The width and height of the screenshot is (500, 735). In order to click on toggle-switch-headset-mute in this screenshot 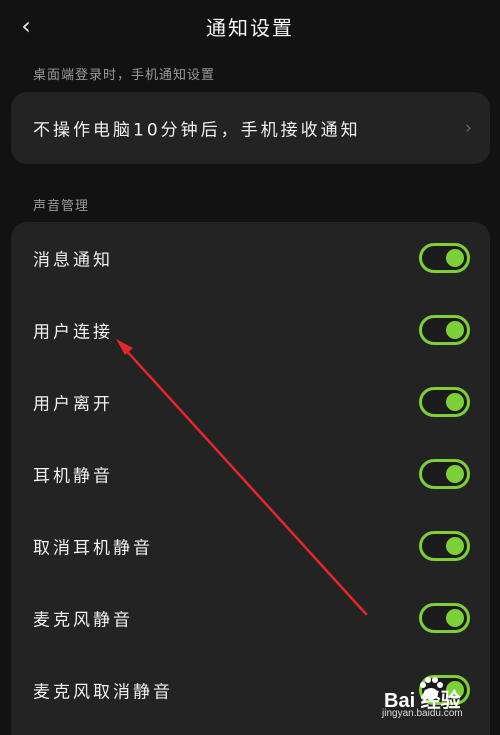, I will do `click(444, 474)`.